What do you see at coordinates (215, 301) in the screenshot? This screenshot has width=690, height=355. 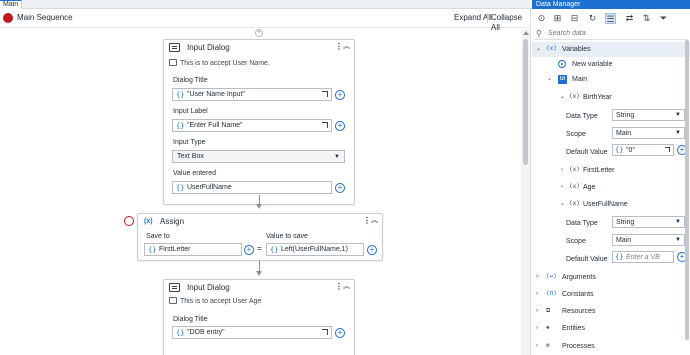 I see `annotation: This is to accept User Age` at bounding box center [215, 301].